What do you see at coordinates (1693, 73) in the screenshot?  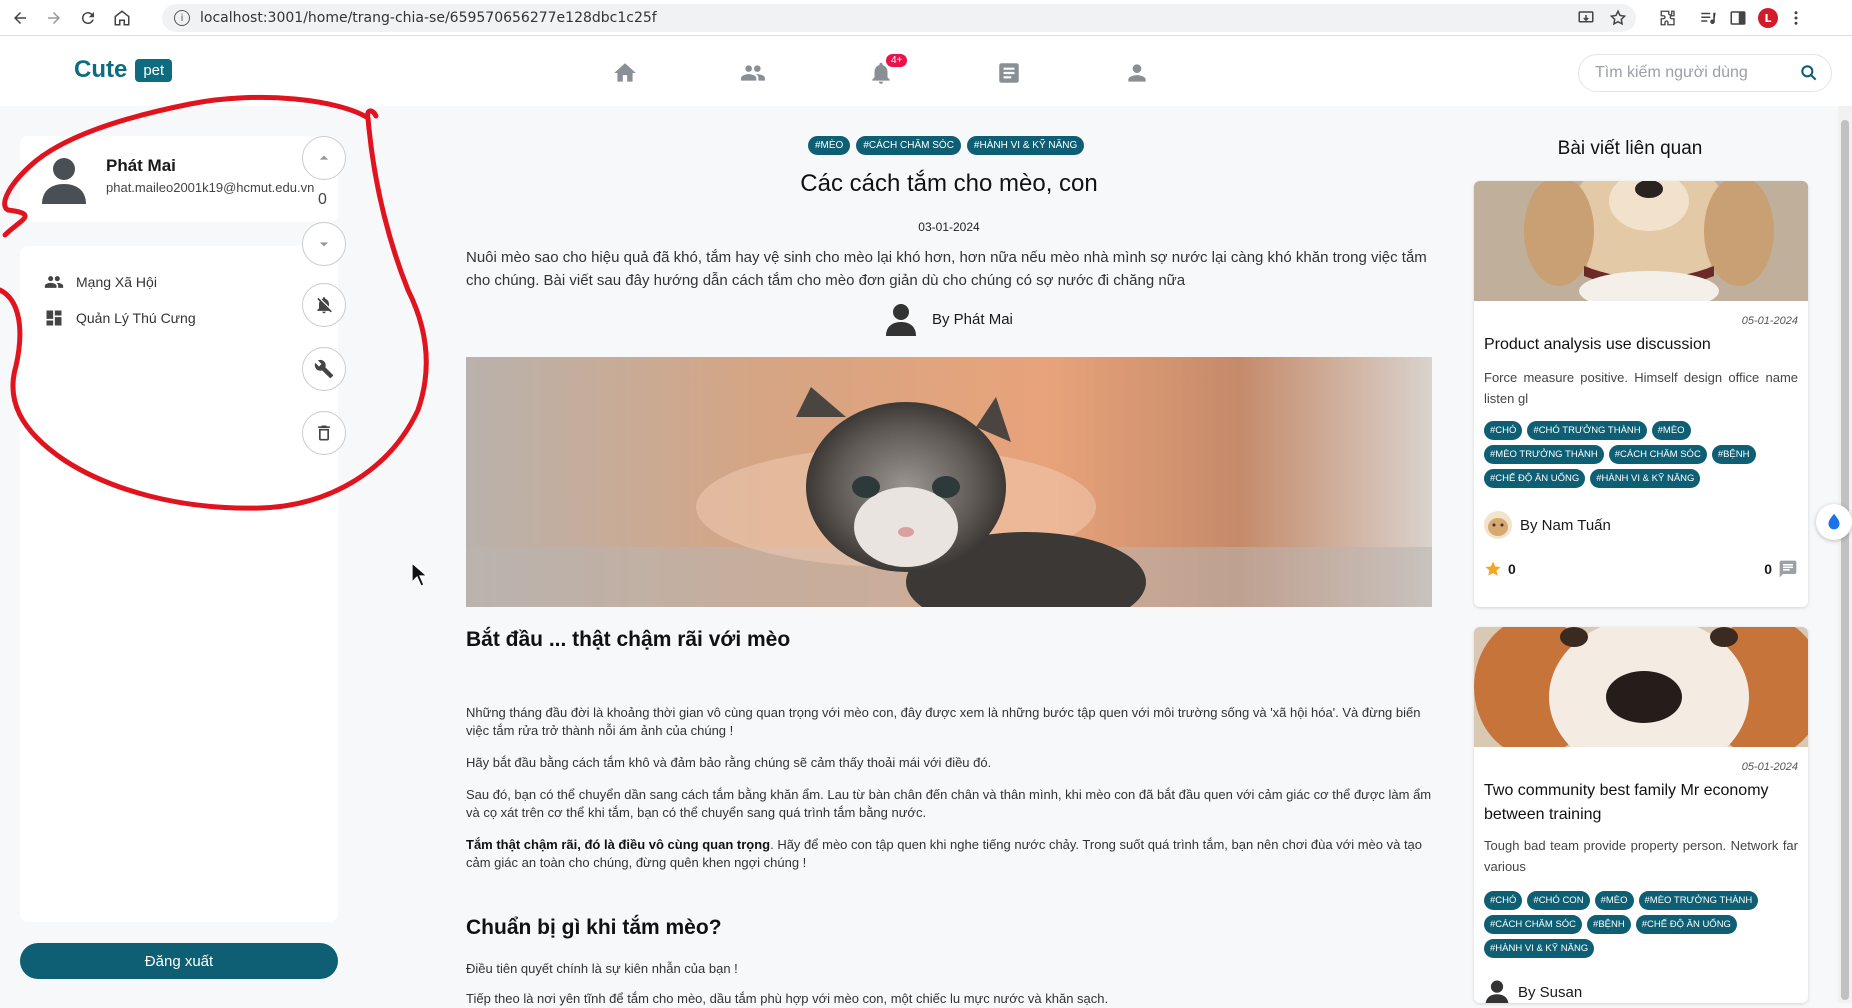 I see `user-search-input` at bounding box center [1693, 73].